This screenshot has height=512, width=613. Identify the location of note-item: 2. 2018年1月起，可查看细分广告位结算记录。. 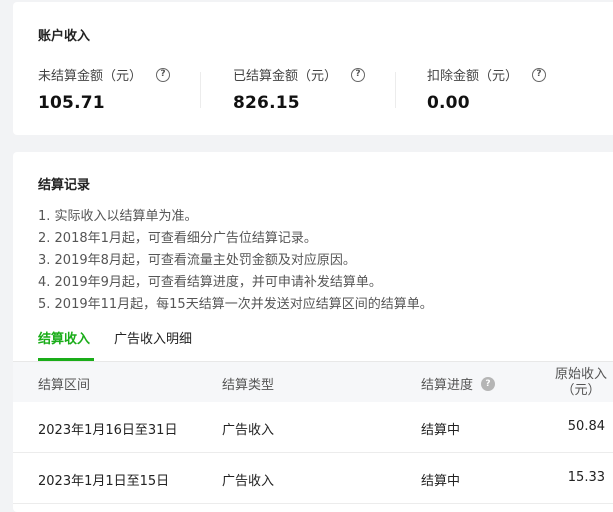
(177, 238).